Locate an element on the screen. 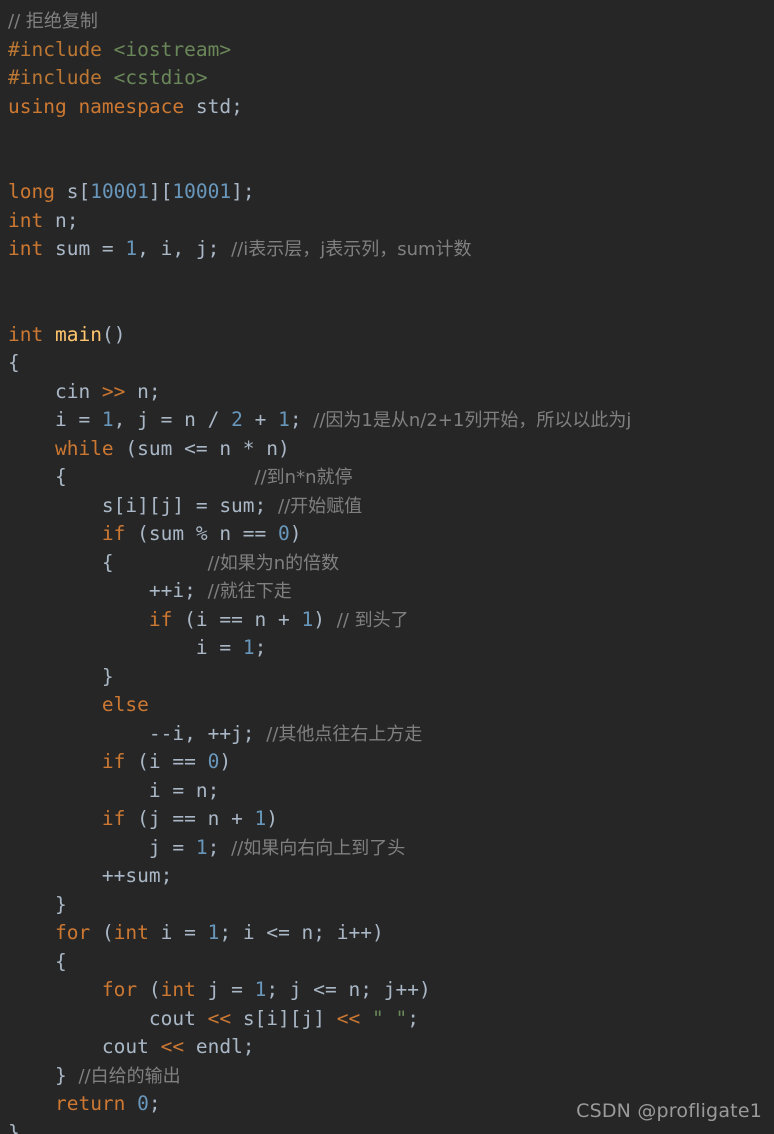 The image size is (774, 1134). code-line: #include <iostream> is located at coordinates (391, 50).